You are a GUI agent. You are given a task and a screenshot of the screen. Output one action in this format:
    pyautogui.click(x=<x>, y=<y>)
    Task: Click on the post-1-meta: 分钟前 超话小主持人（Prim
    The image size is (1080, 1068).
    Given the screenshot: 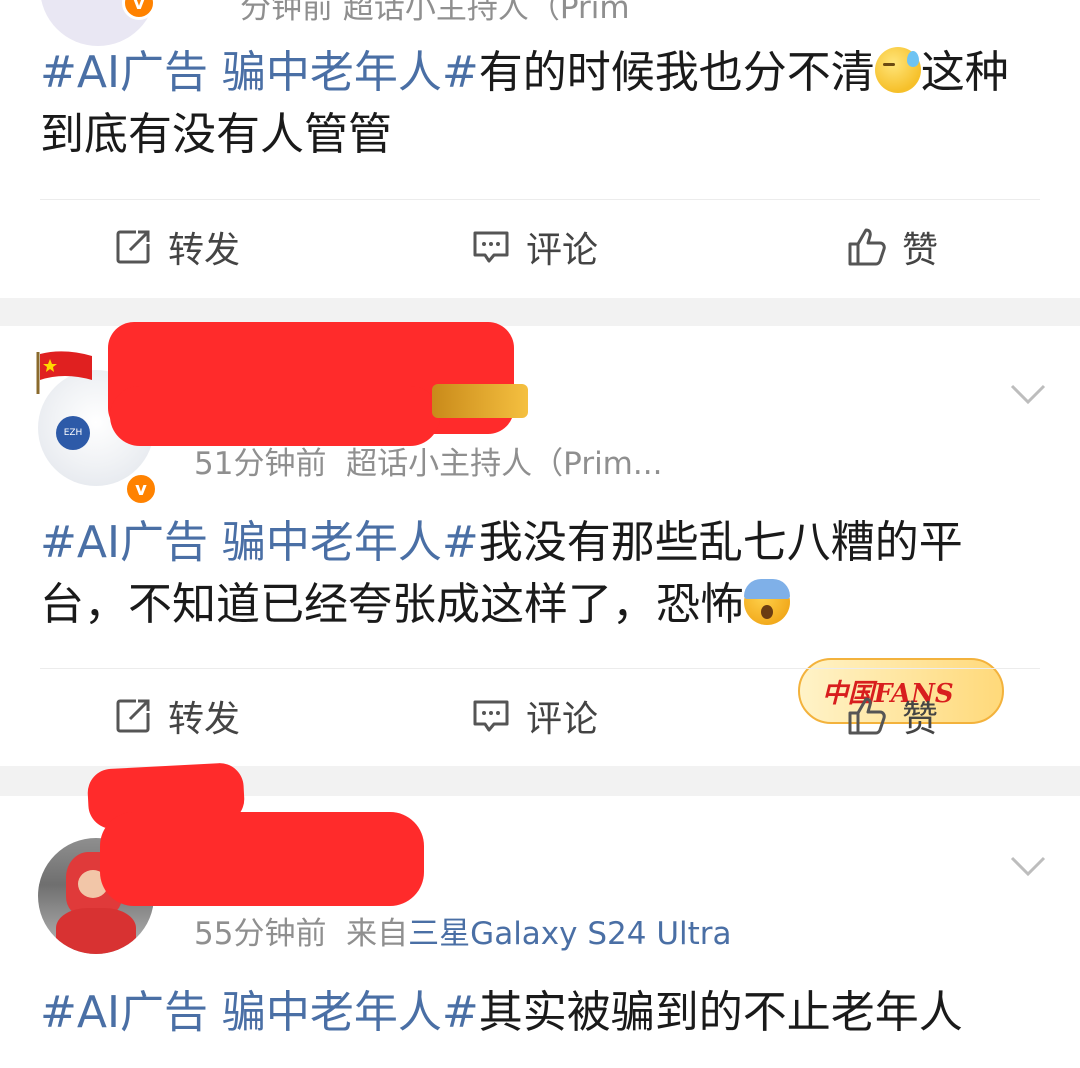 What is the action you would take?
    pyautogui.click(x=435, y=13)
    